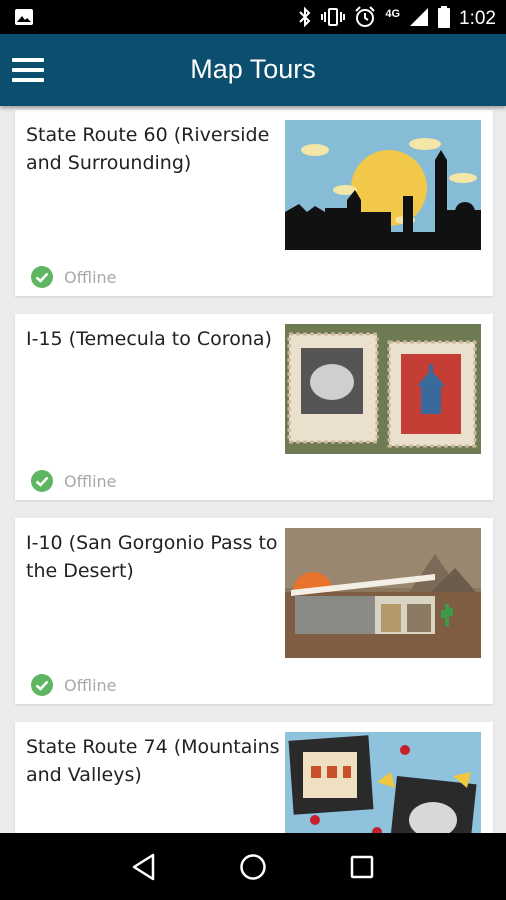  I want to click on back-icon, so click(144, 867).